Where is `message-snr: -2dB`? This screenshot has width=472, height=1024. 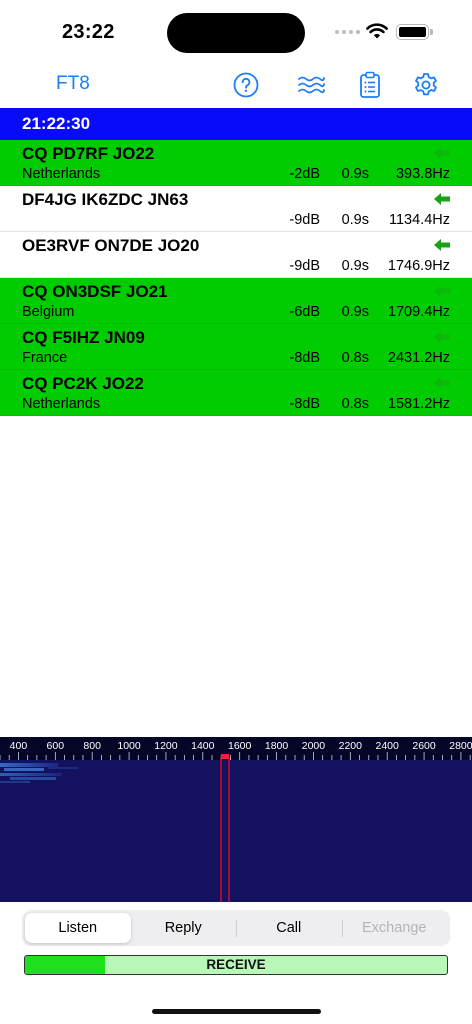
message-snr: -2dB is located at coordinates (304, 174).